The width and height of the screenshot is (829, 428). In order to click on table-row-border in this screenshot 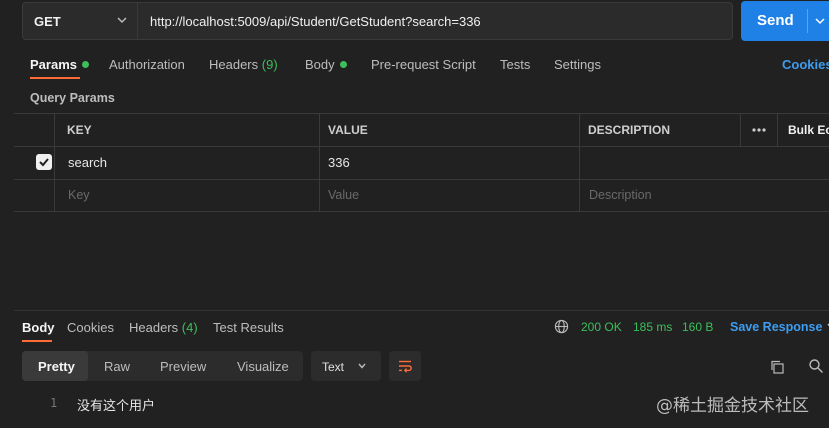, I will do `click(421, 179)`.